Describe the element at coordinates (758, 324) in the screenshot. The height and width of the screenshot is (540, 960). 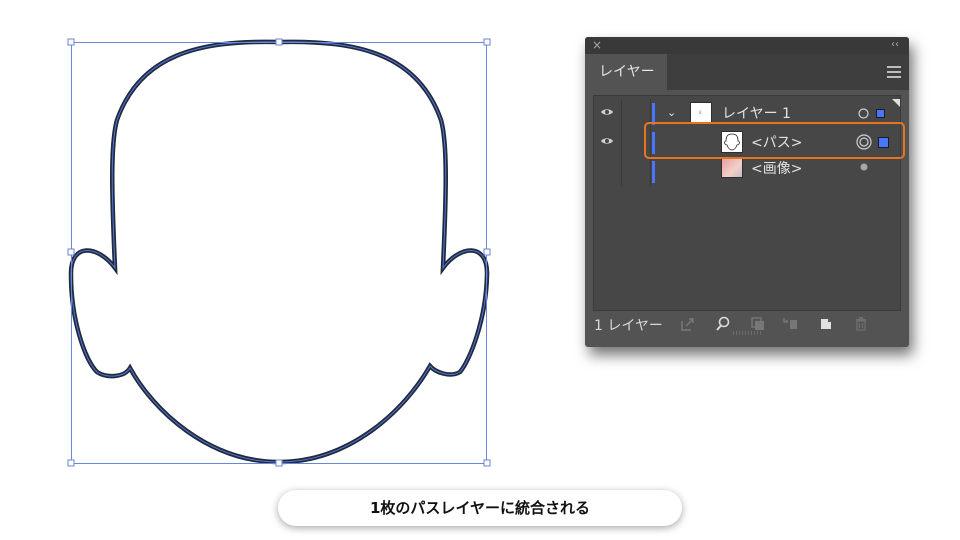
I see `clipping-mask-icon` at that location.